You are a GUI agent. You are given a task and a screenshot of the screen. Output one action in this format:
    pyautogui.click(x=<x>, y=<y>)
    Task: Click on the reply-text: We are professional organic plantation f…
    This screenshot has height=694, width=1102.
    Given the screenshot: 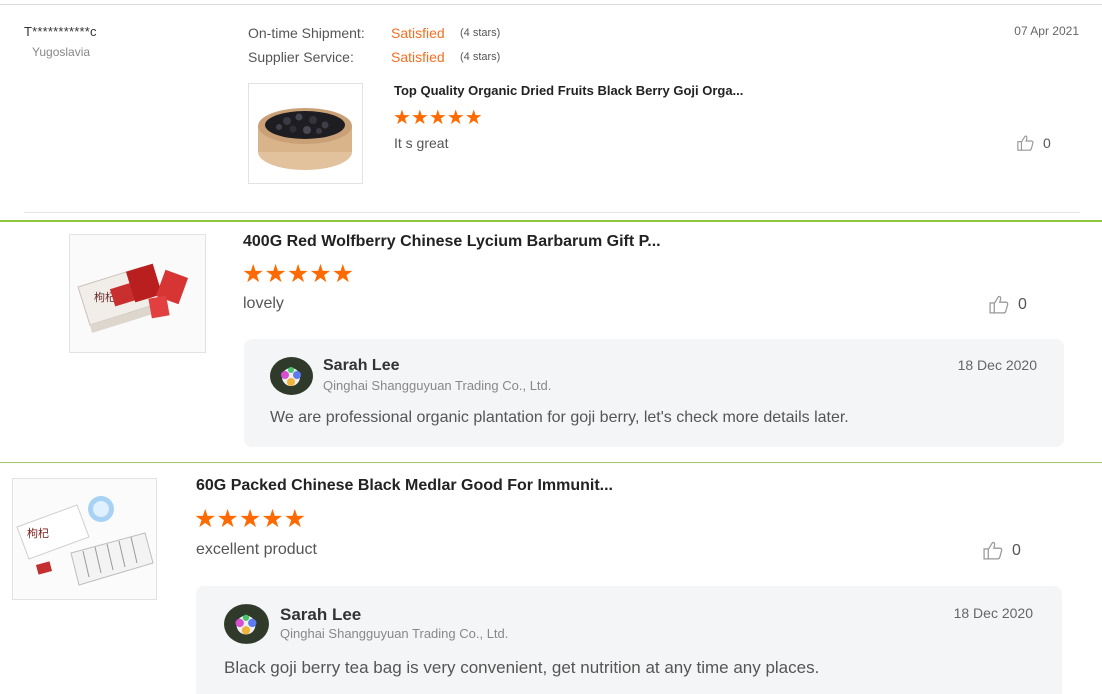 What is the action you would take?
    pyautogui.click(x=559, y=417)
    